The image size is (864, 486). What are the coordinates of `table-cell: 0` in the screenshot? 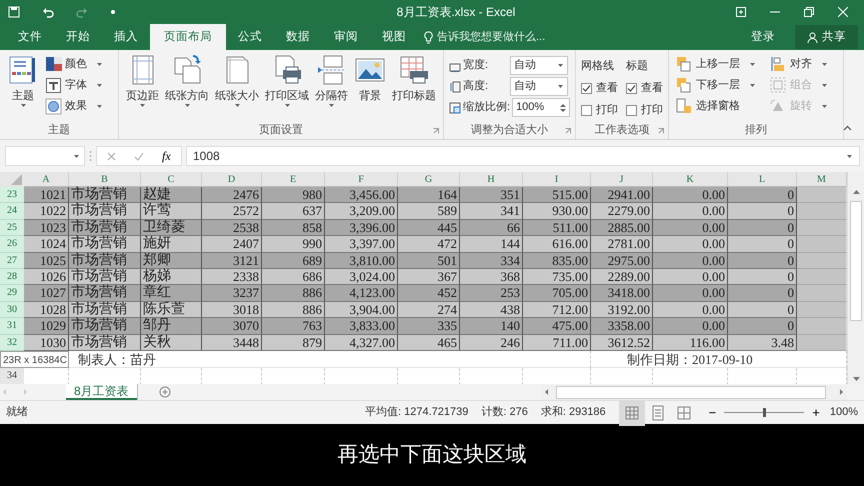 It's located at (762, 195).